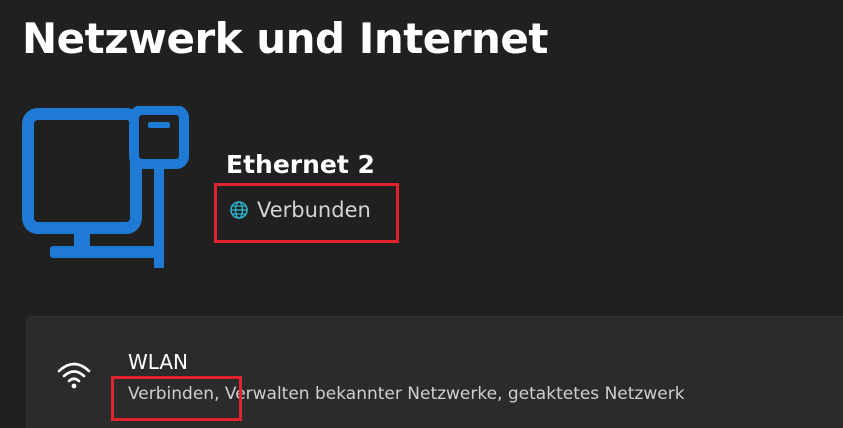  Describe the element at coordinates (285, 38) in the screenshot. I see `page-title: Netzwerk und Internet` at that location.